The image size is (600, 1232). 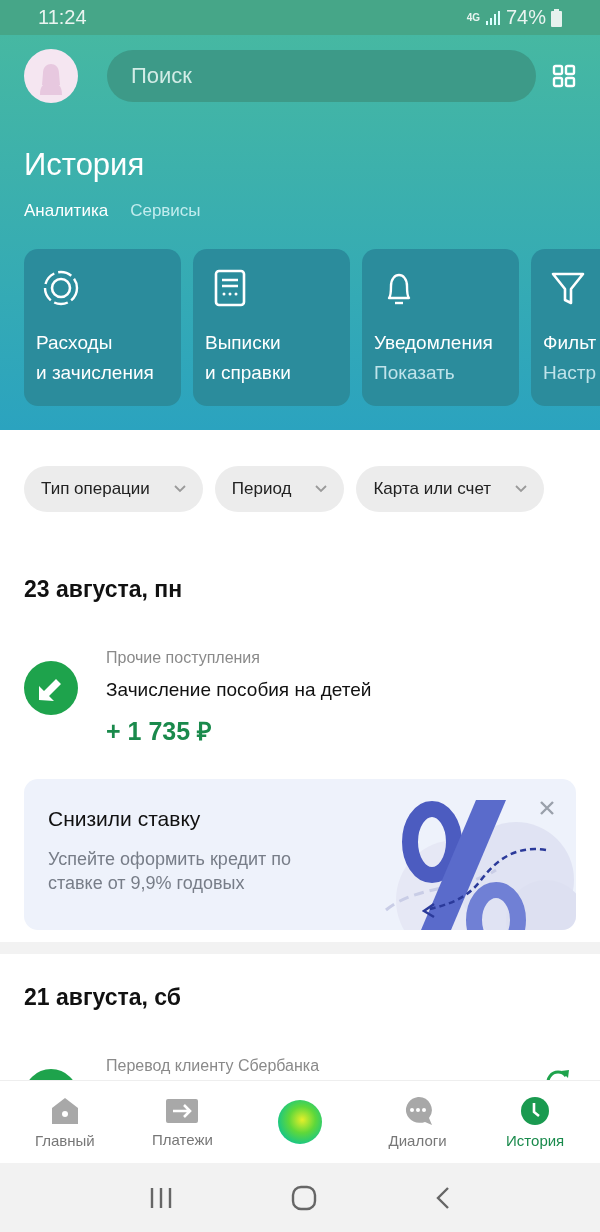 I want to click on nav-item: Главный, so click(x=64, y=1122).